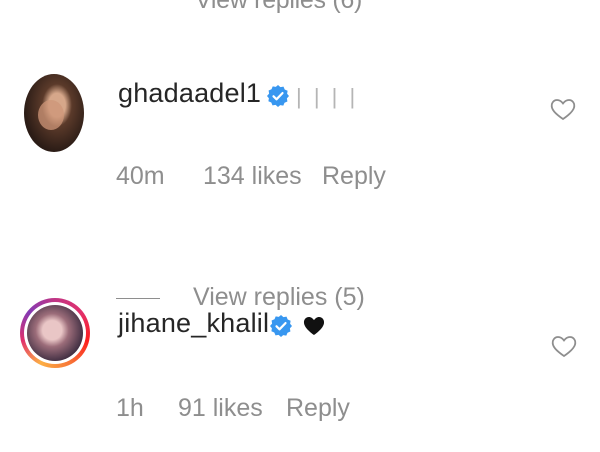  What do you see at coordinates (327, 96) in the screenshot?
I see `comment-text: | | | |` at bounding box center [327, 96].